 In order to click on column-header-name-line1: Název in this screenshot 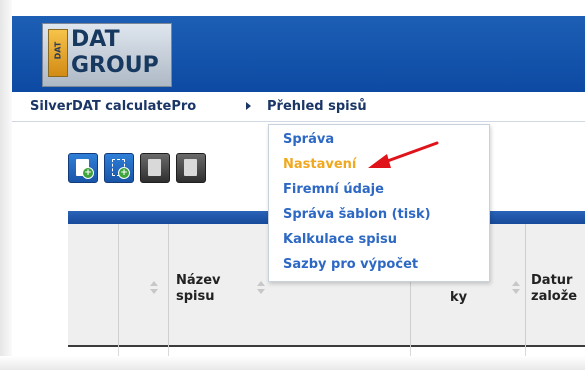, I will do `click(198, 280)`.